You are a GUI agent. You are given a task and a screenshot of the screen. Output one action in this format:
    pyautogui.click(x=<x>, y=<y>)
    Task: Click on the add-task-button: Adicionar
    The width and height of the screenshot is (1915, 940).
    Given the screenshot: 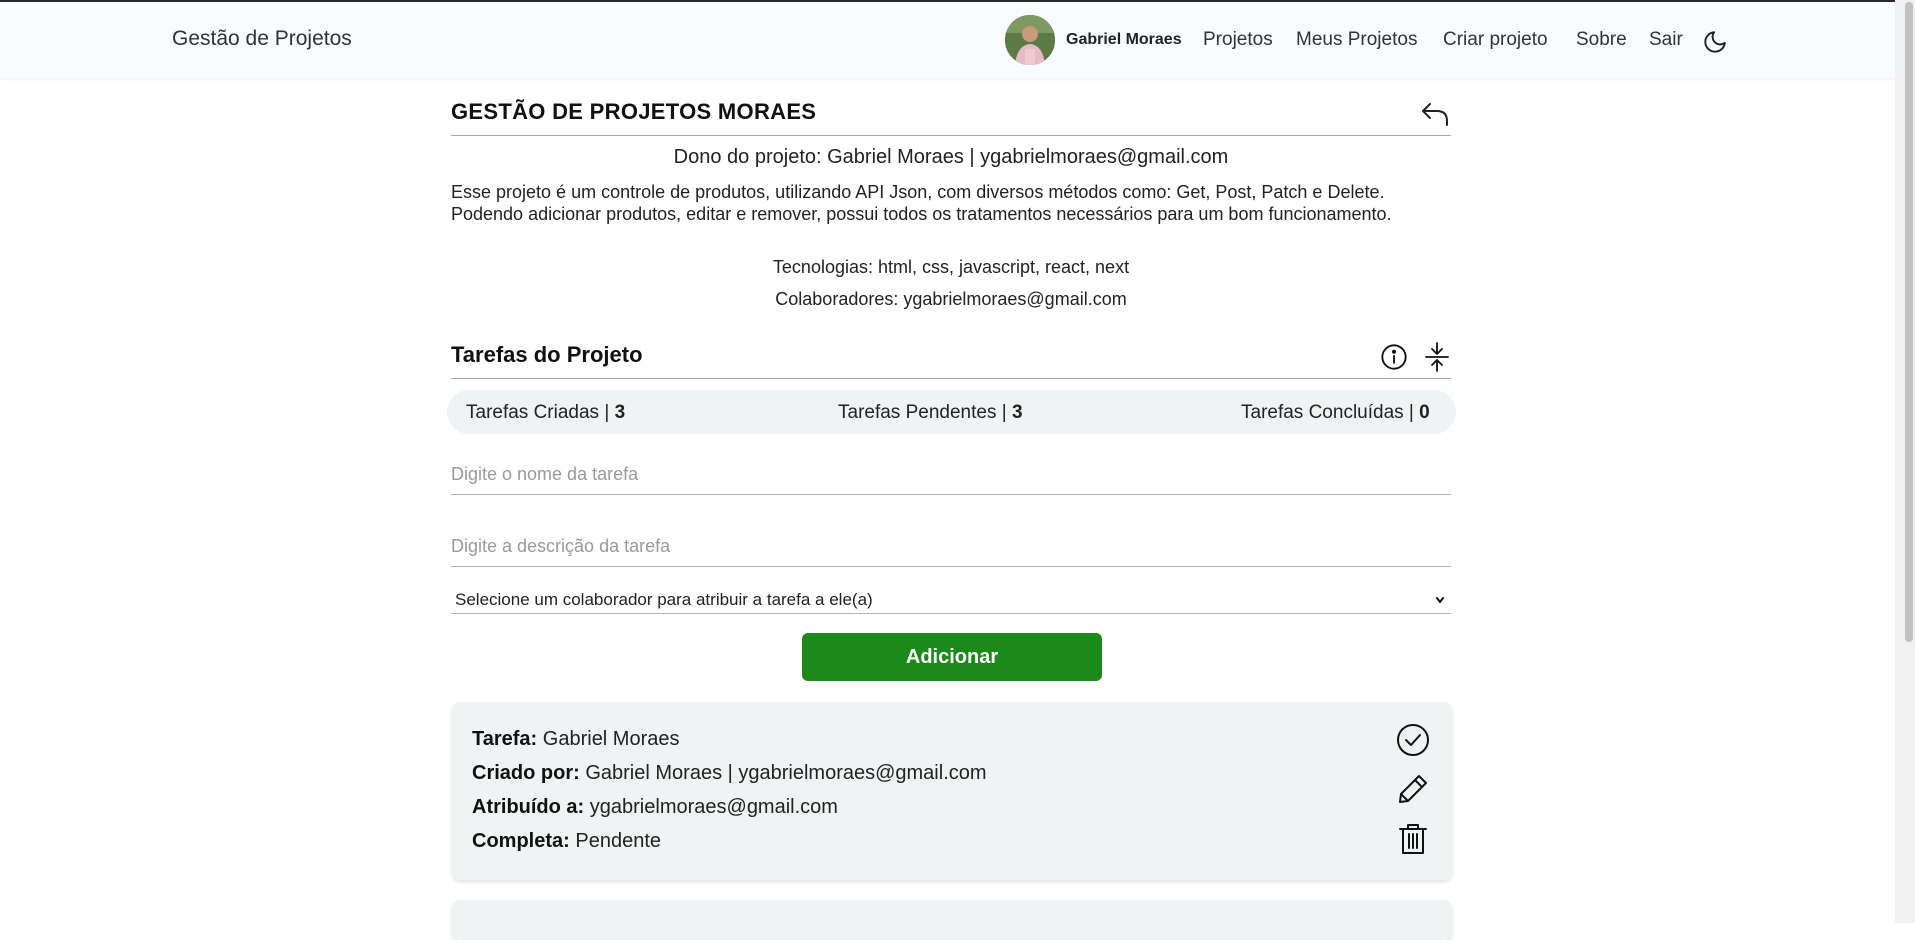 What is the action you would take?
    pyautogui.click(x=952, y=657)
    